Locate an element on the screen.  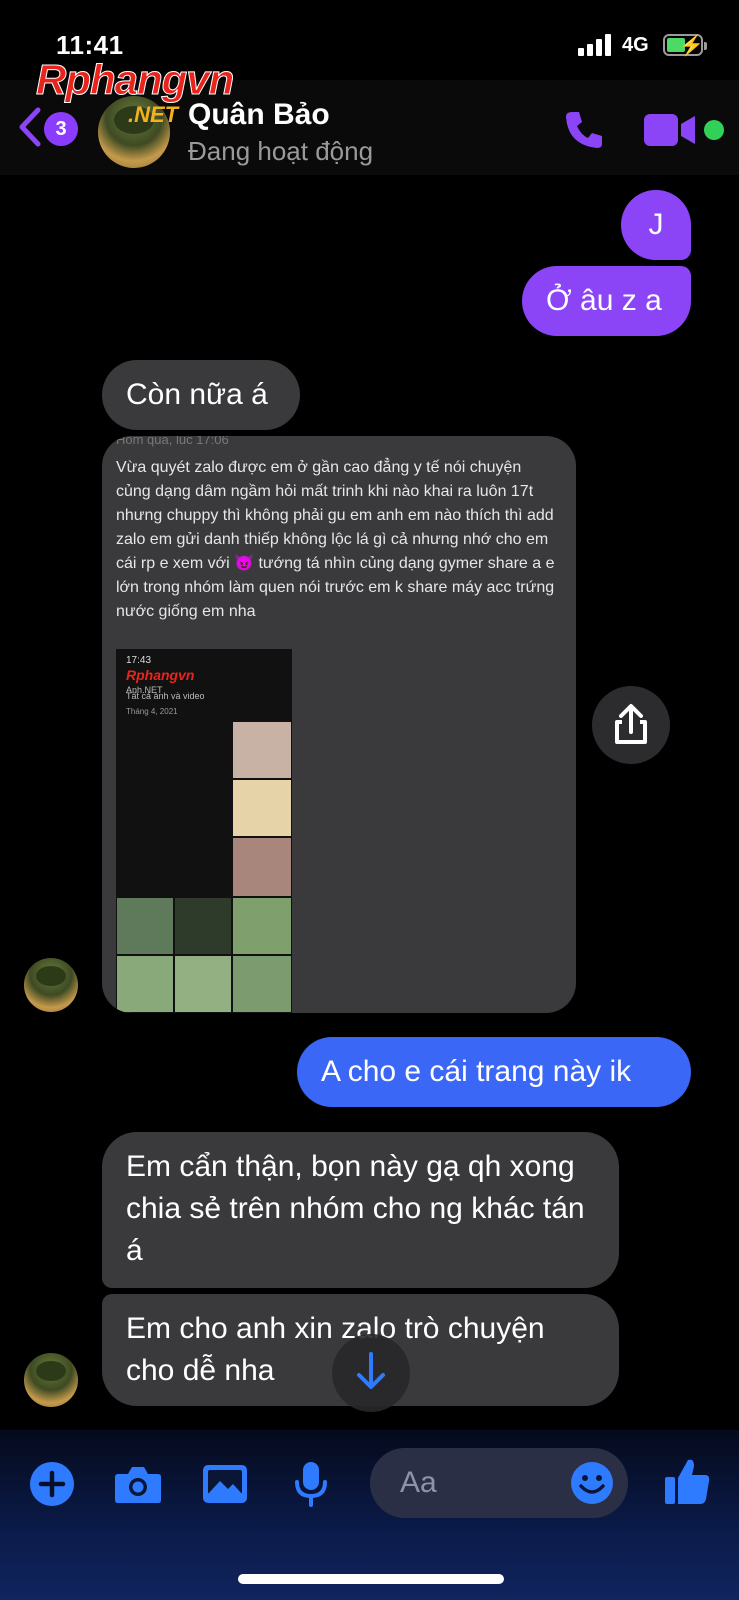
gallery-icon is located at coordinates (225, 1484).